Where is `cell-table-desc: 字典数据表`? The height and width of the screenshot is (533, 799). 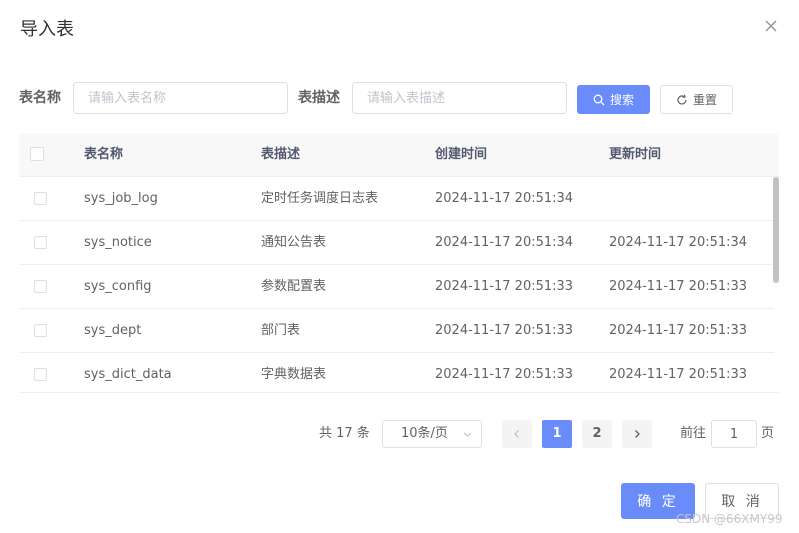 cell-table-desc: 字典数据表 is located at coordinates (294, 374).